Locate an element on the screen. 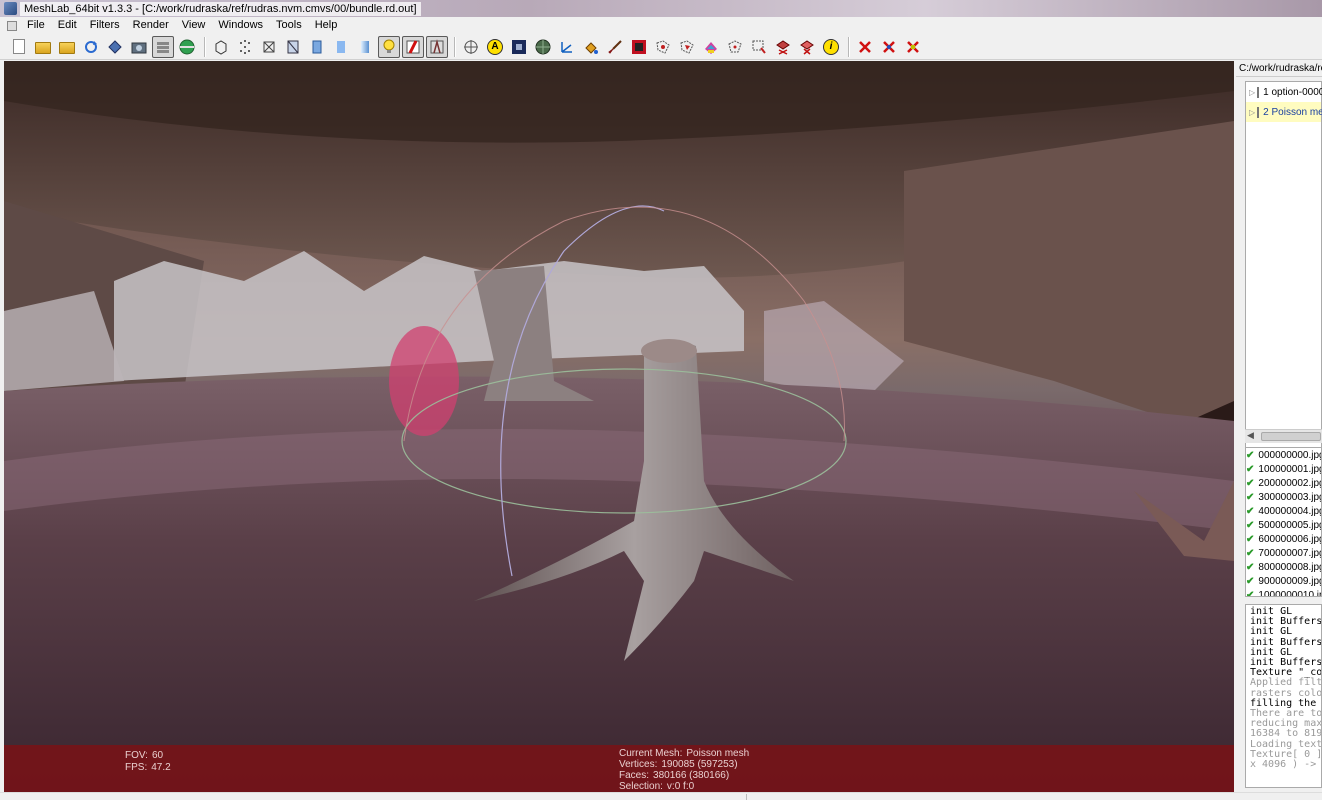  texture-icon is located at coordinates (519, 46).